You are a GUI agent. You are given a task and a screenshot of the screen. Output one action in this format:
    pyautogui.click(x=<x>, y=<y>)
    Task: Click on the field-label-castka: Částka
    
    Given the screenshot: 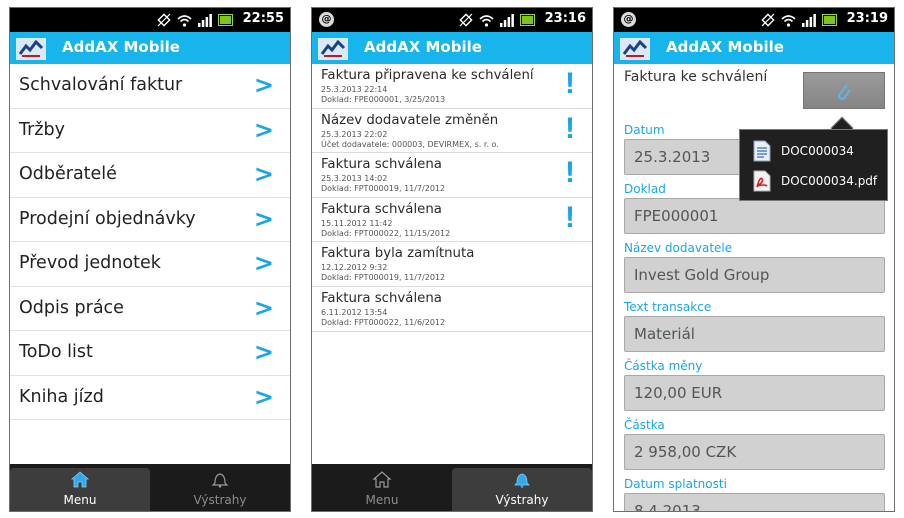 What is the action you would take?
    pyautogui.click(x=644, y=425)
    